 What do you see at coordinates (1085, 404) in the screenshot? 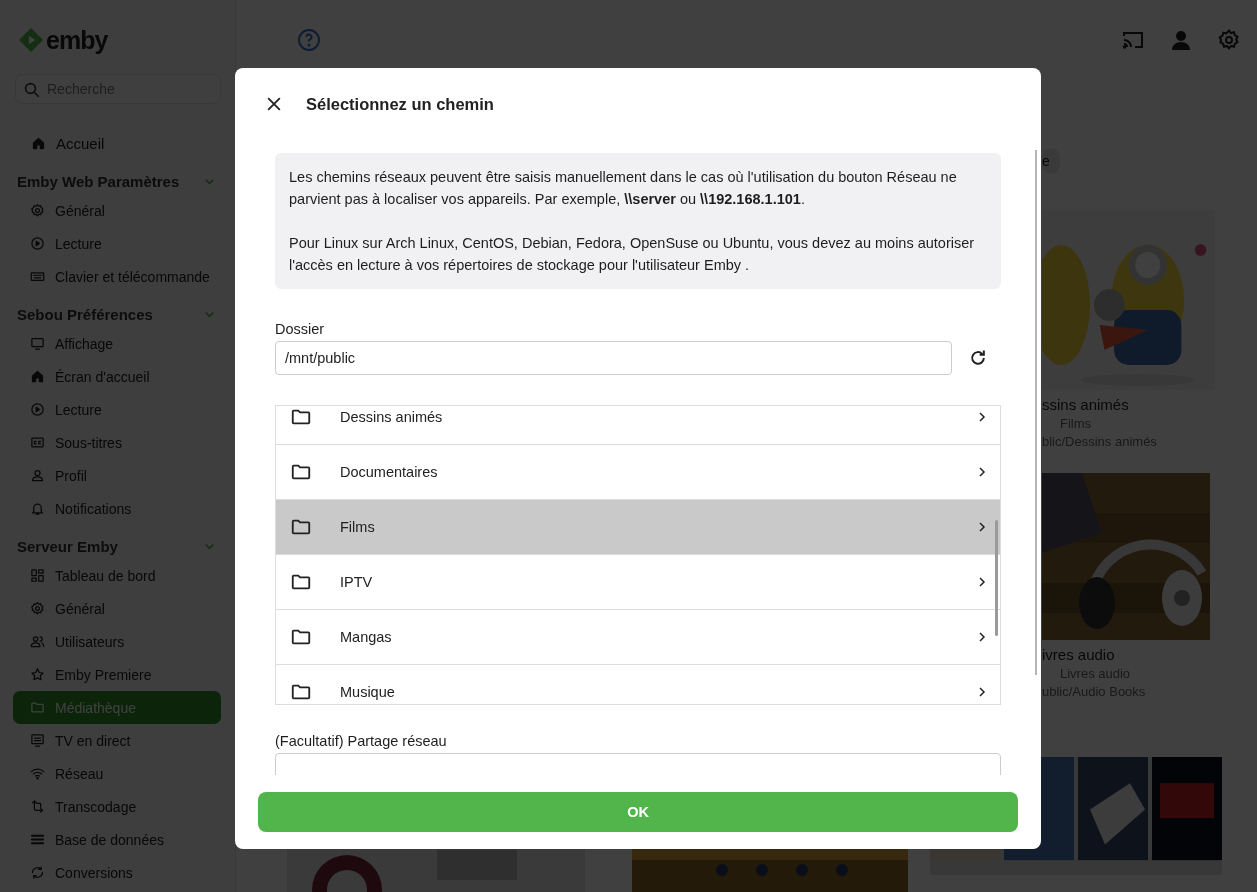
I see `card-title: ssins animés` at bounding box center [1085, 404].